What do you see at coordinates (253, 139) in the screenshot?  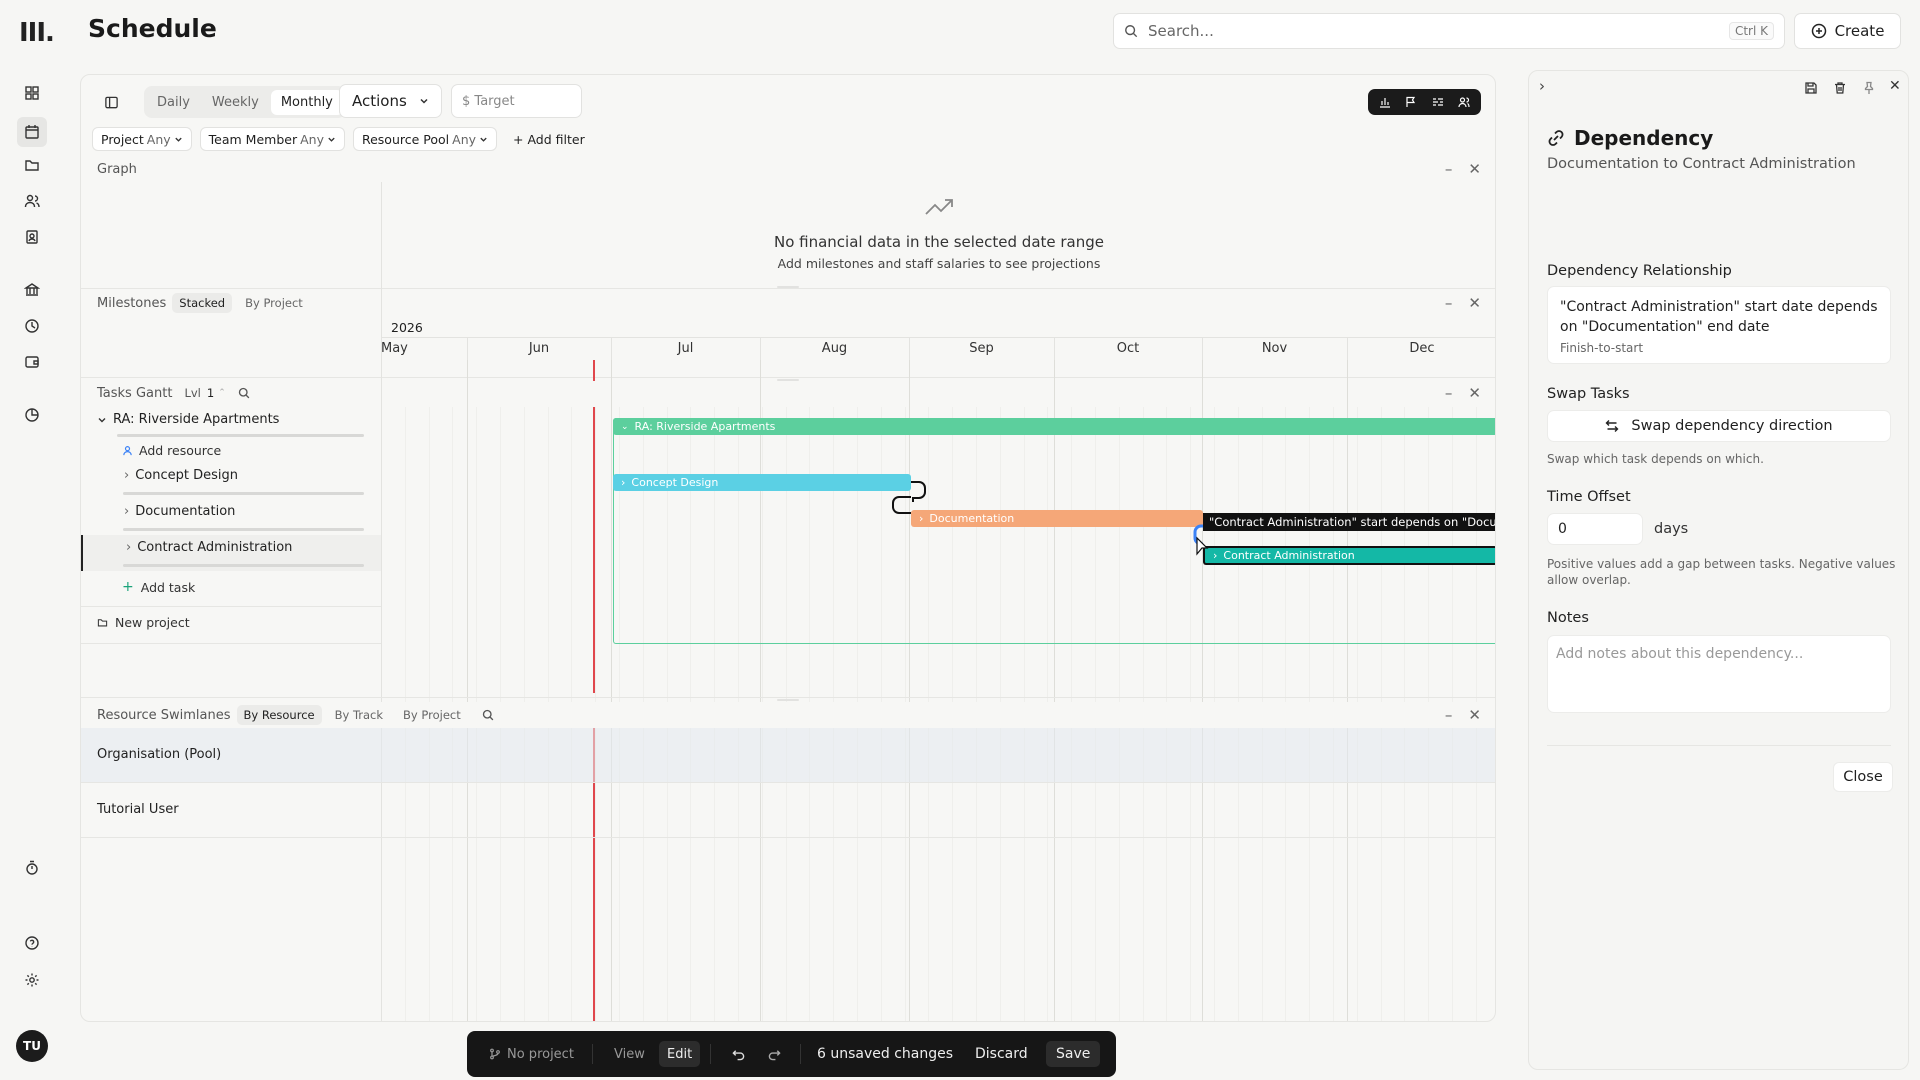 I see `filter-team-label: Team Member` at bounding box center [253, 139].